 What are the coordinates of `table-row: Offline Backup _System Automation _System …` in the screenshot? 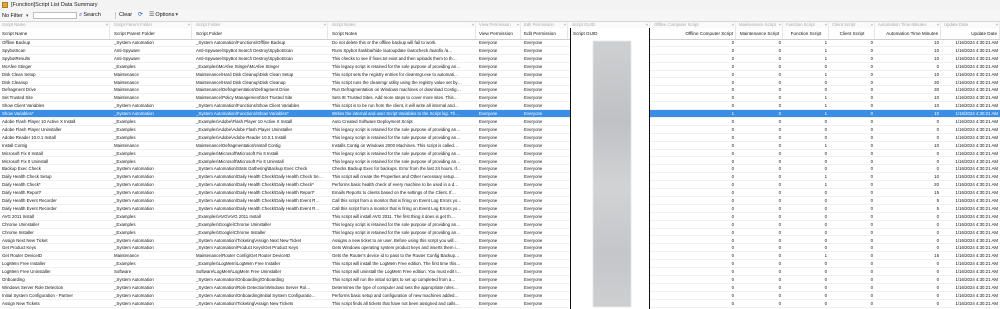 It's located at (500, 43).